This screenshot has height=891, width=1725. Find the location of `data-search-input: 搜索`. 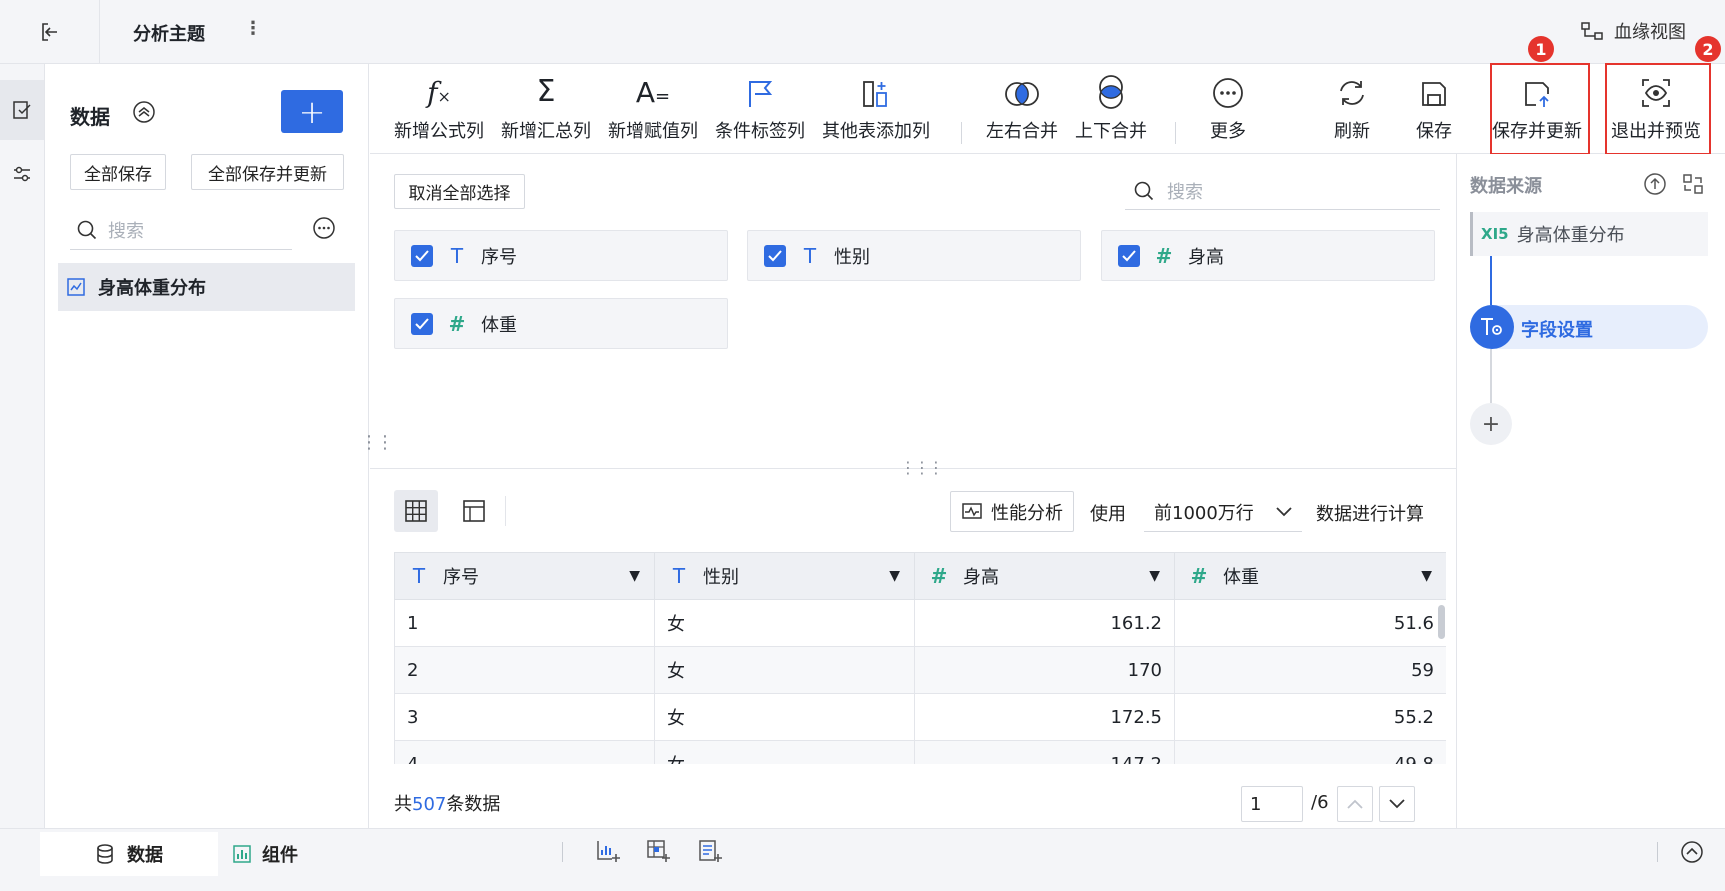

data-search-input: 搜索 is located at coordinates (181, 230).